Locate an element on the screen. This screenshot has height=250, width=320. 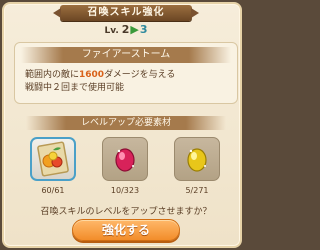
dialog-title: 召喚スキル強化 is located at coordinates (126, 13).